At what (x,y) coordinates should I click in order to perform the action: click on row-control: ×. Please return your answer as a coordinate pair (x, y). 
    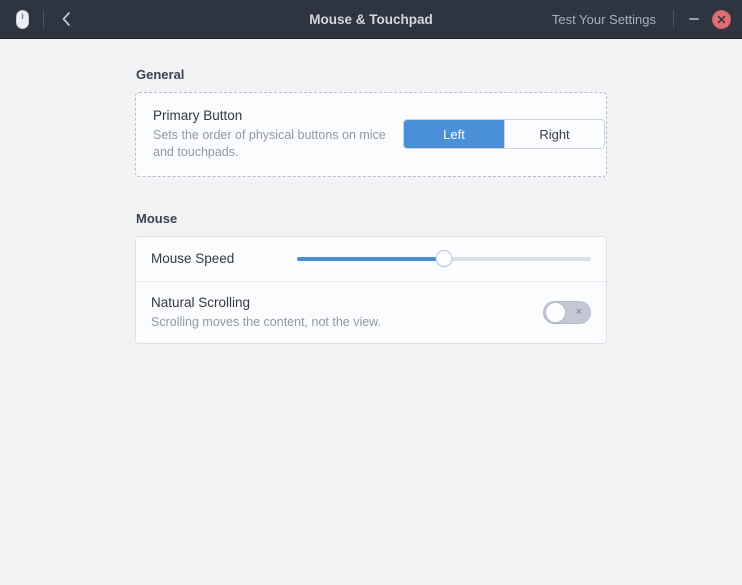
    Looking at the image, I should click on (567, 312).